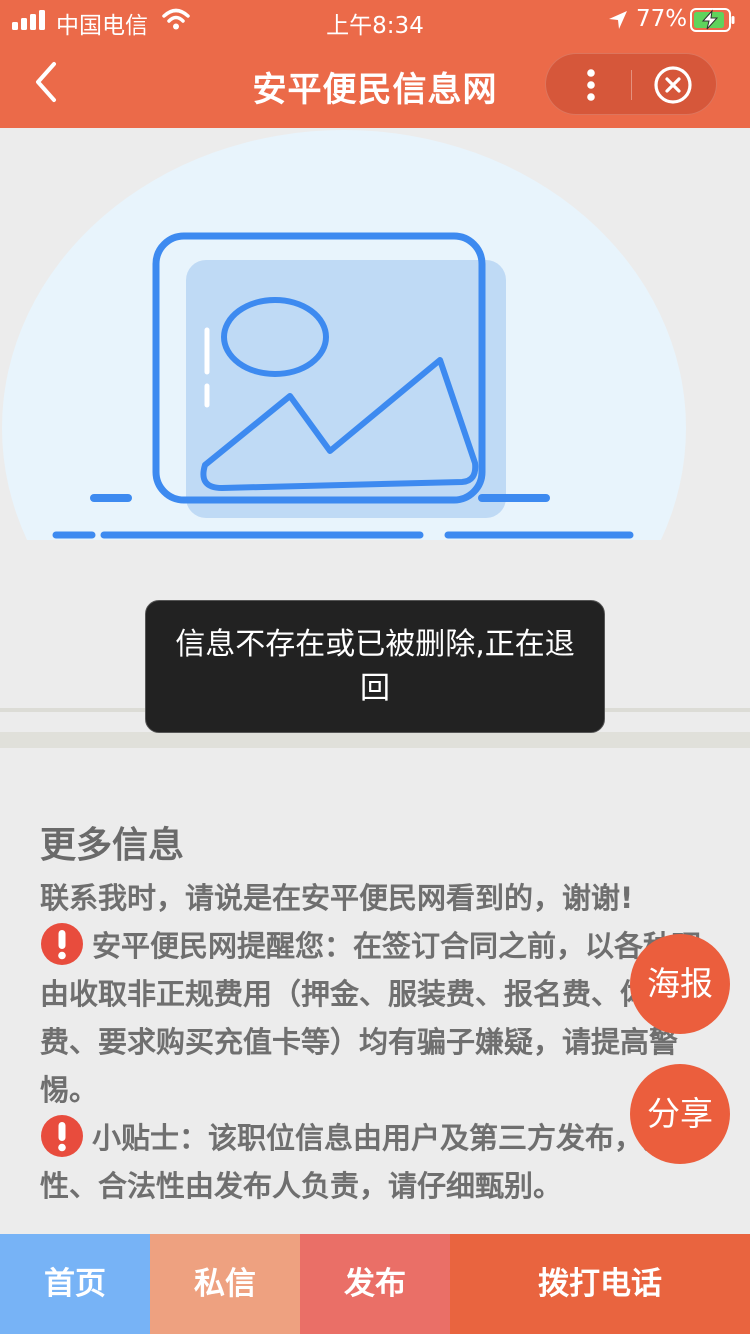 Image resolution: width=750 pixels, height=1334 pixels. What do you see at coordinates (112, 845) in the screenshot?
I see `more-info-title: 更多信息` at bounding box center [112, 845].